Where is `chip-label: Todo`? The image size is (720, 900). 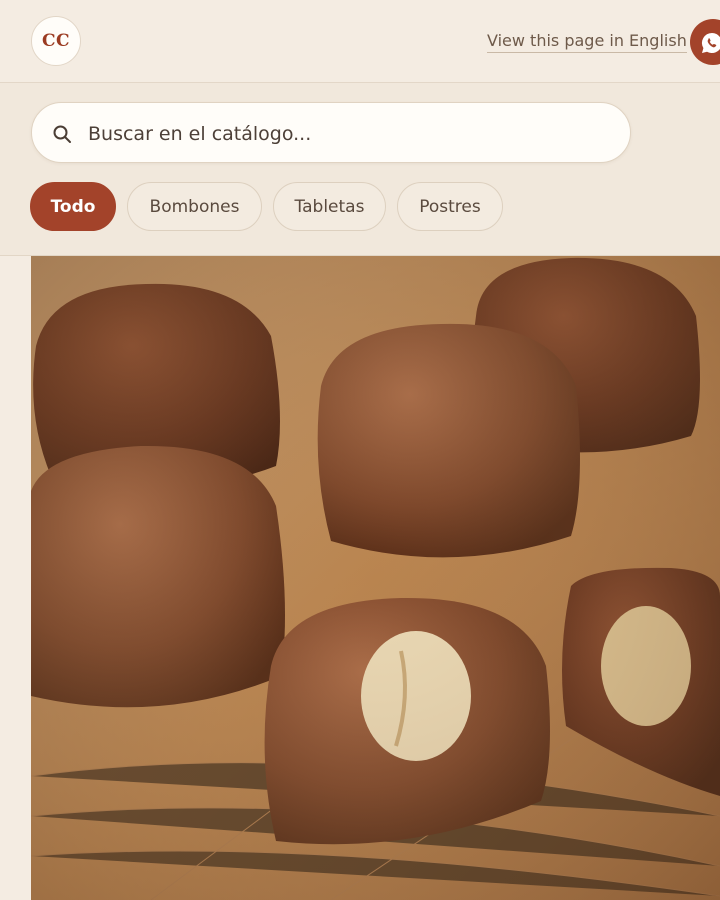
chip-label: Todo is located at coordinates (73, 206).